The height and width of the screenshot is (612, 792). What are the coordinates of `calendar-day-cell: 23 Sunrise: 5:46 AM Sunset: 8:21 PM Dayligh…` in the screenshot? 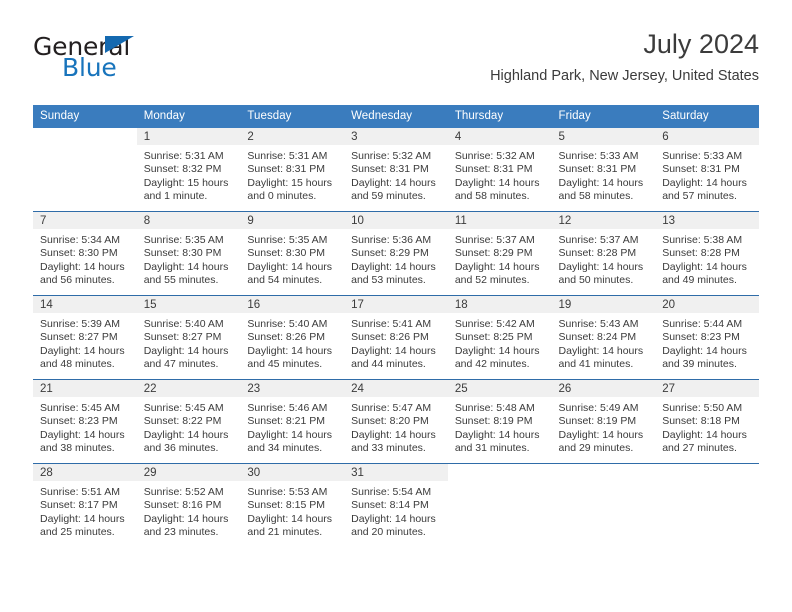 It's located at (292, 421).